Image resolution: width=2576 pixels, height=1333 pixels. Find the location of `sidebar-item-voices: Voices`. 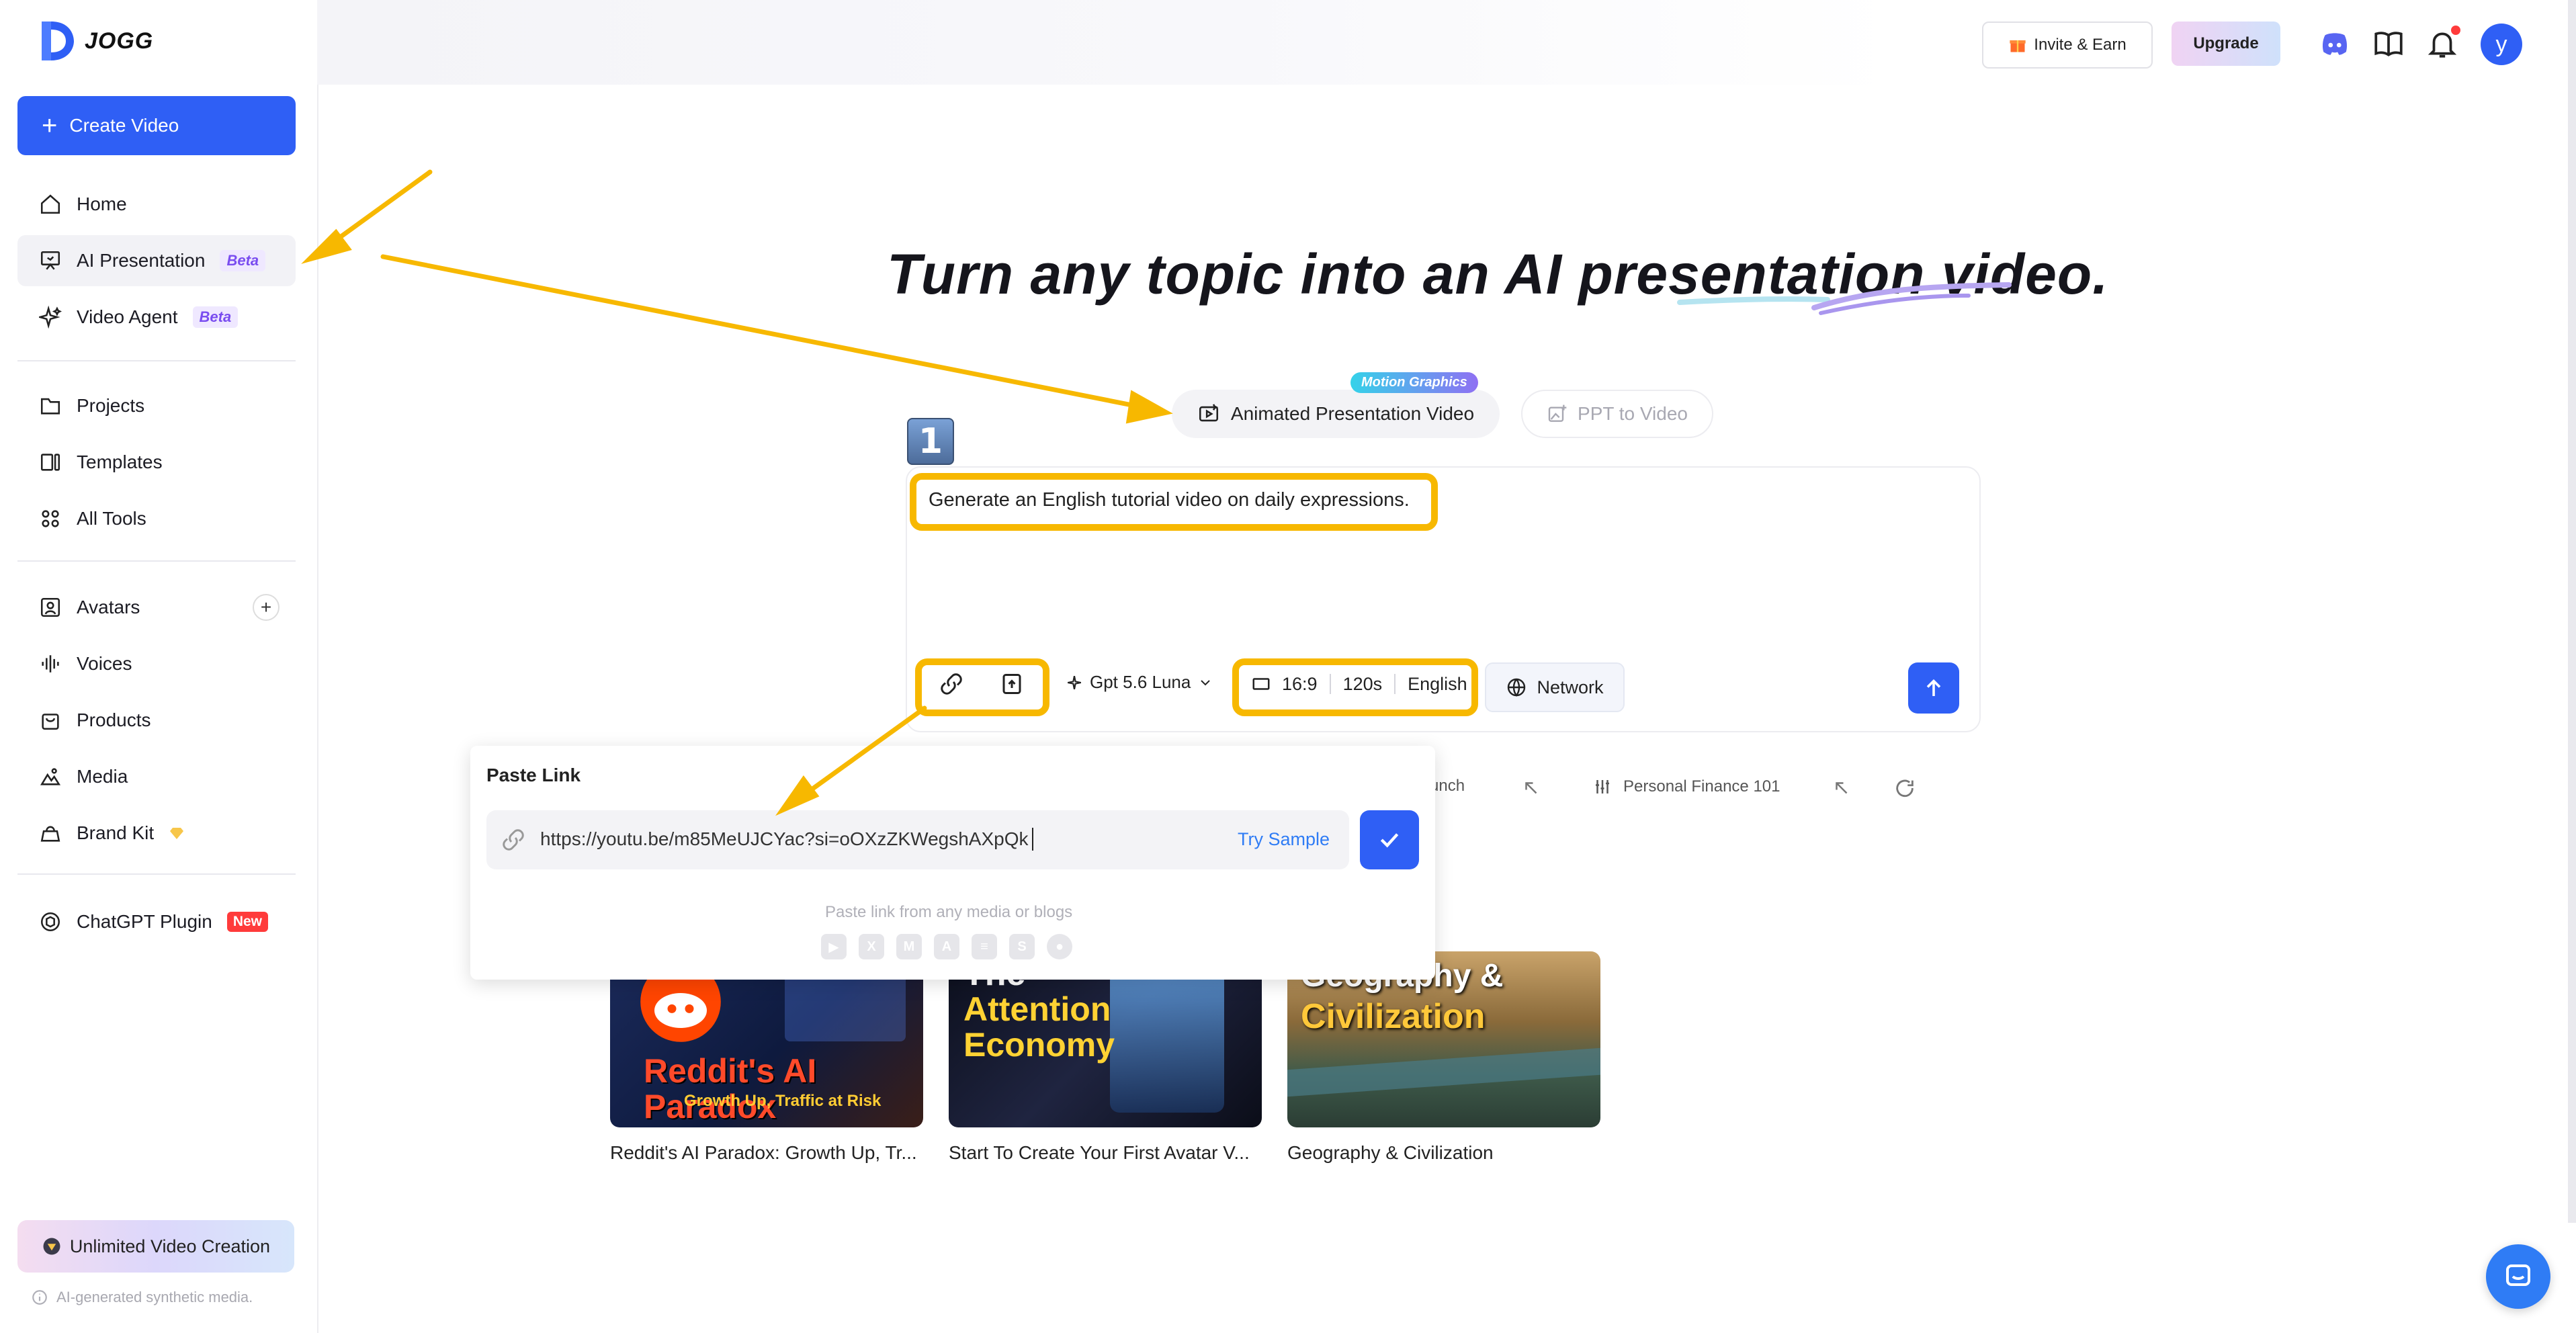

sidebar-item-voices: Voices is located at coordinates (156, 663).